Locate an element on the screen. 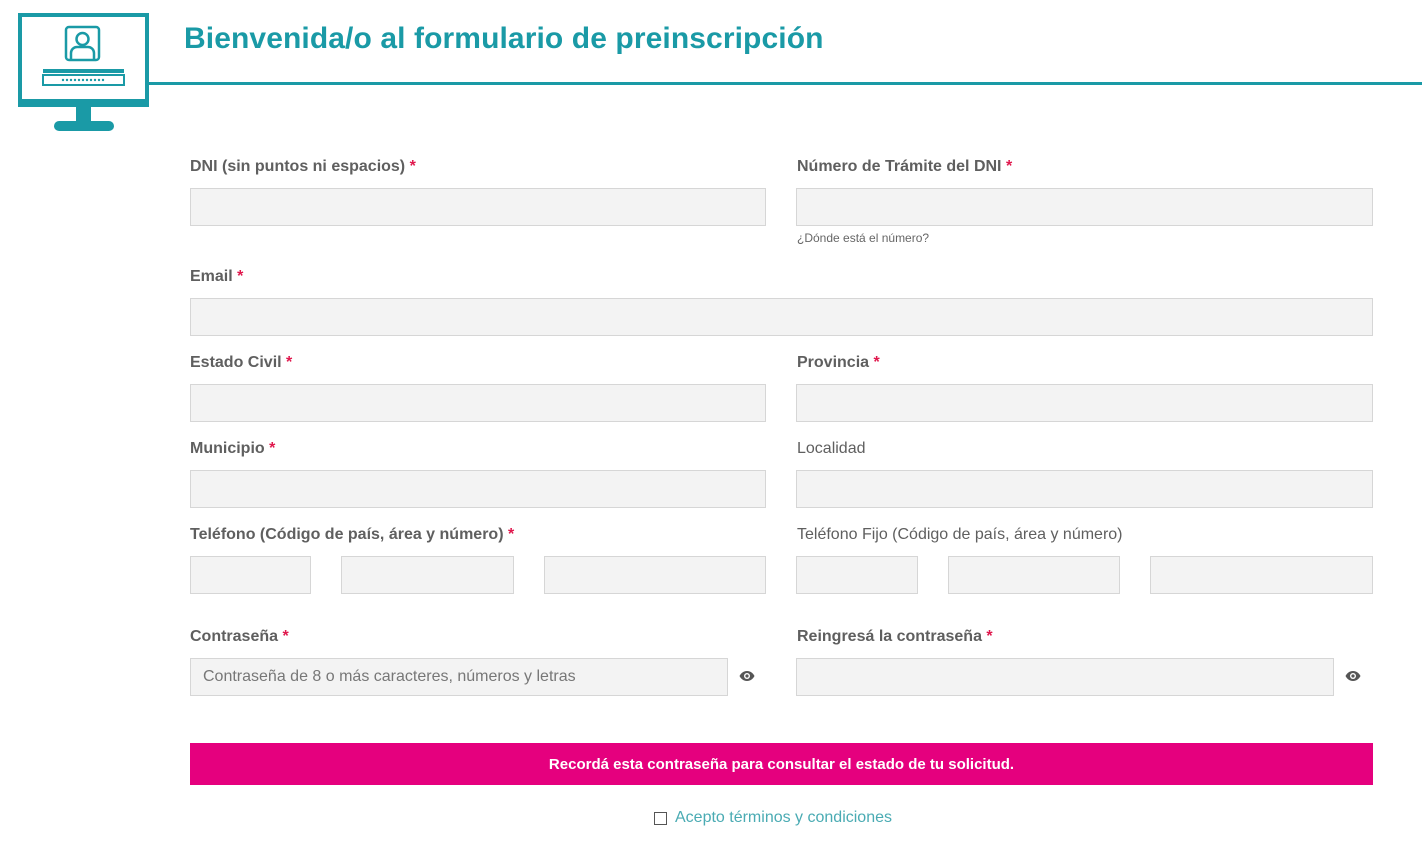 This screenshot has width=1422, height=846. telefono-fijo-area-wrapper is located at coordinates (1034, 575).